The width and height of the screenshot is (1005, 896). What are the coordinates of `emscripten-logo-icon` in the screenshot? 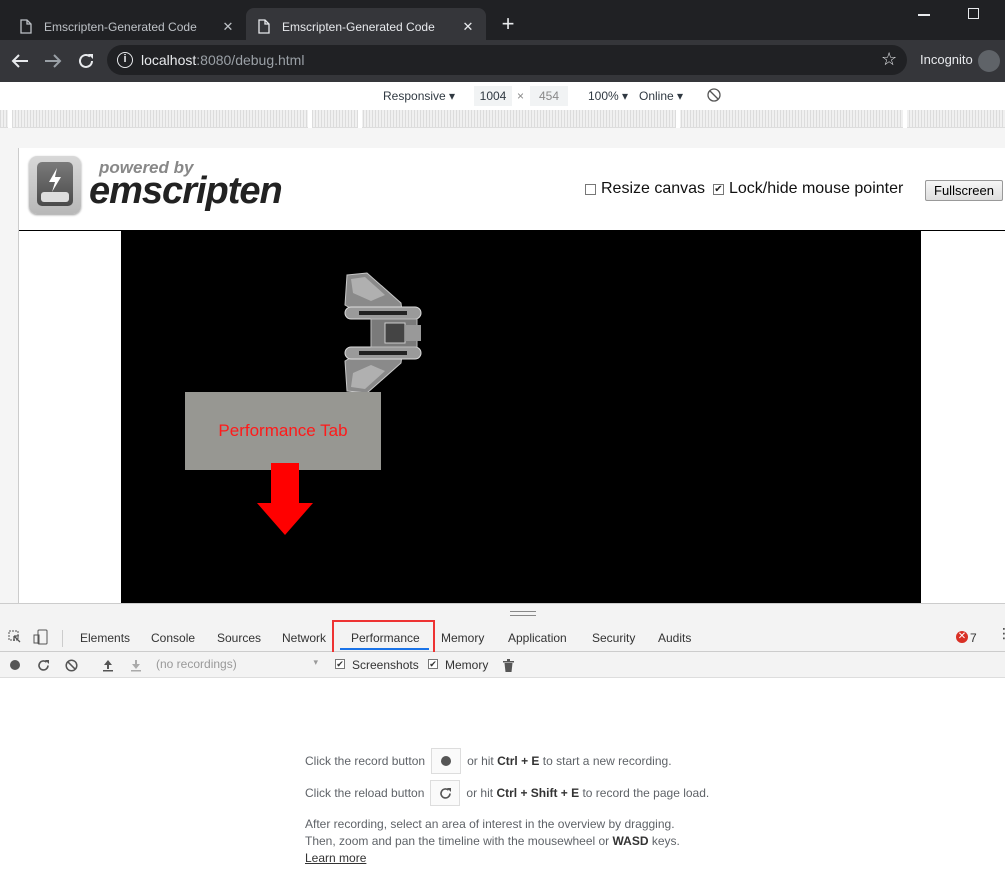 It's located at (55, 185).